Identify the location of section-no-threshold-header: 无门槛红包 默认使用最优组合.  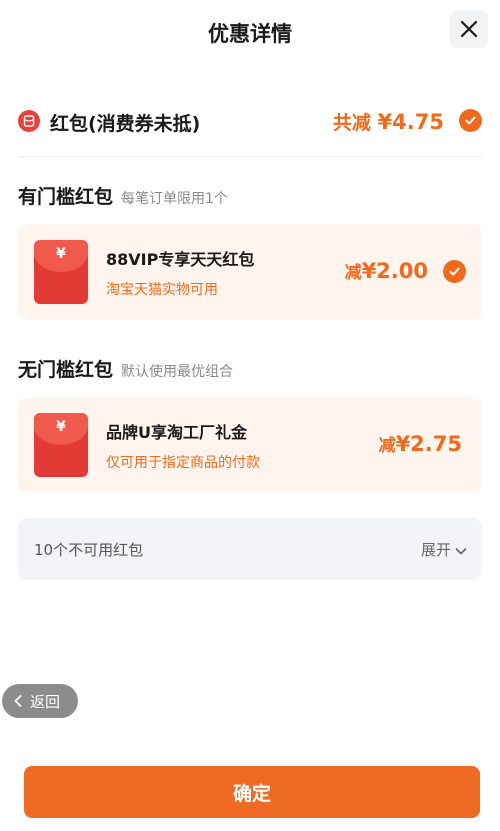
(125, 368).